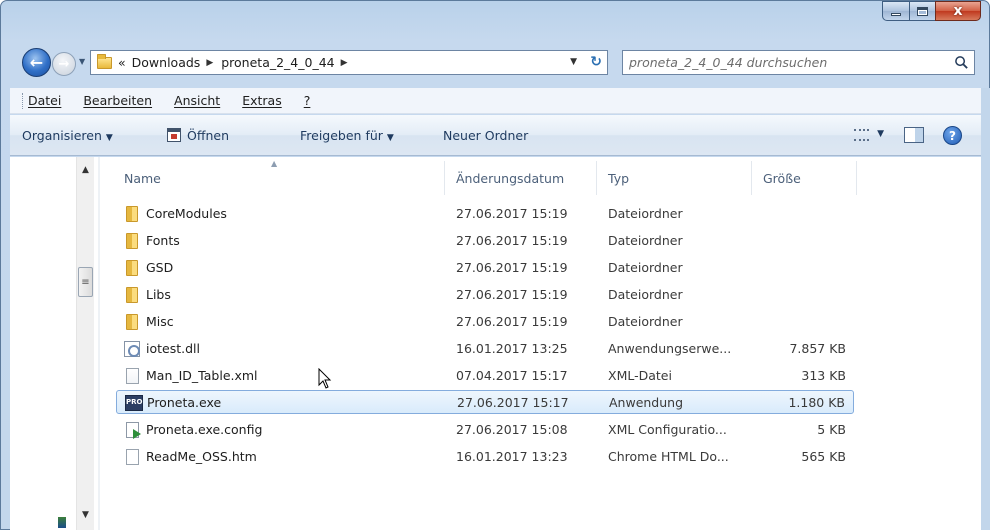 The height and width of the screenshot is (530, 990). What do you see at coordinates (728, 62) in the screenshot?
I see `search-placeholder: proneta_2_4_0_44 durchsuchen` at bounding box center [728, 62].